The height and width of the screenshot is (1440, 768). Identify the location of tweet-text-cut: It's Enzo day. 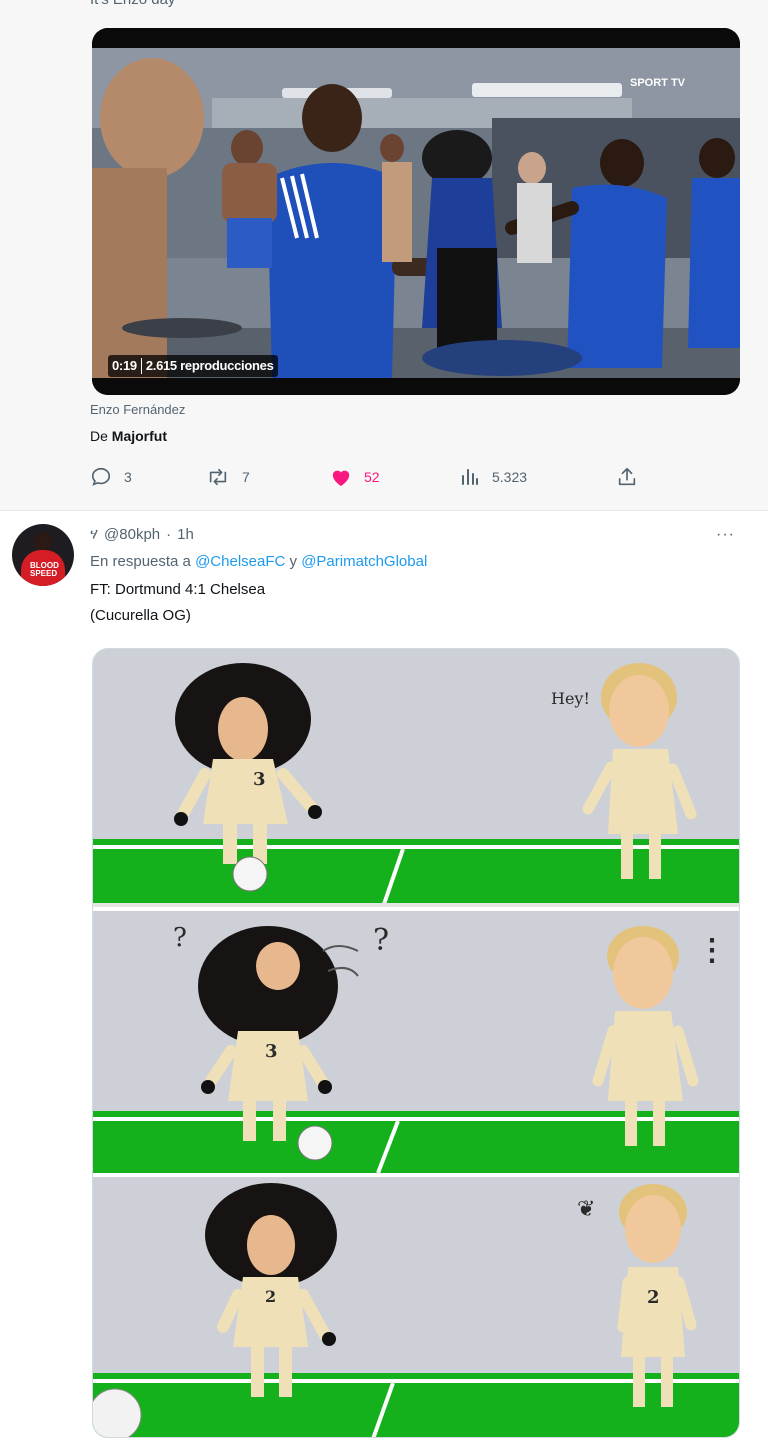
(132, 4).